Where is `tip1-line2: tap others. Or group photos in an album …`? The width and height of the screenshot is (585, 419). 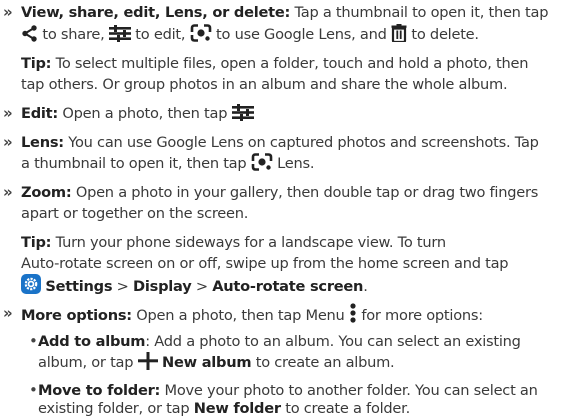 tip1-line2: tap others. Or group photos in an album … is located at coordinates (264, 84).